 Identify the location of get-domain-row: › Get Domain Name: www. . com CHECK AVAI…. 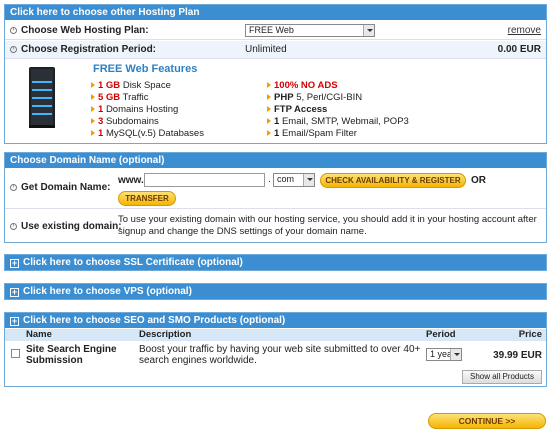
(275, 189).